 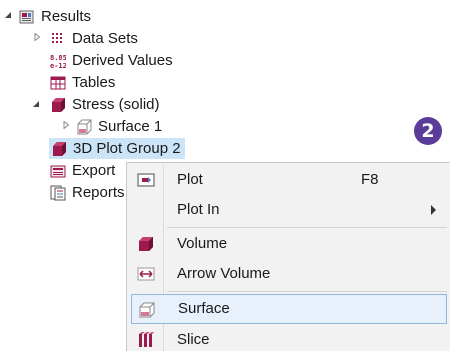 I want to click on tree-node-tables: Tables, so click(x=82, y=82).